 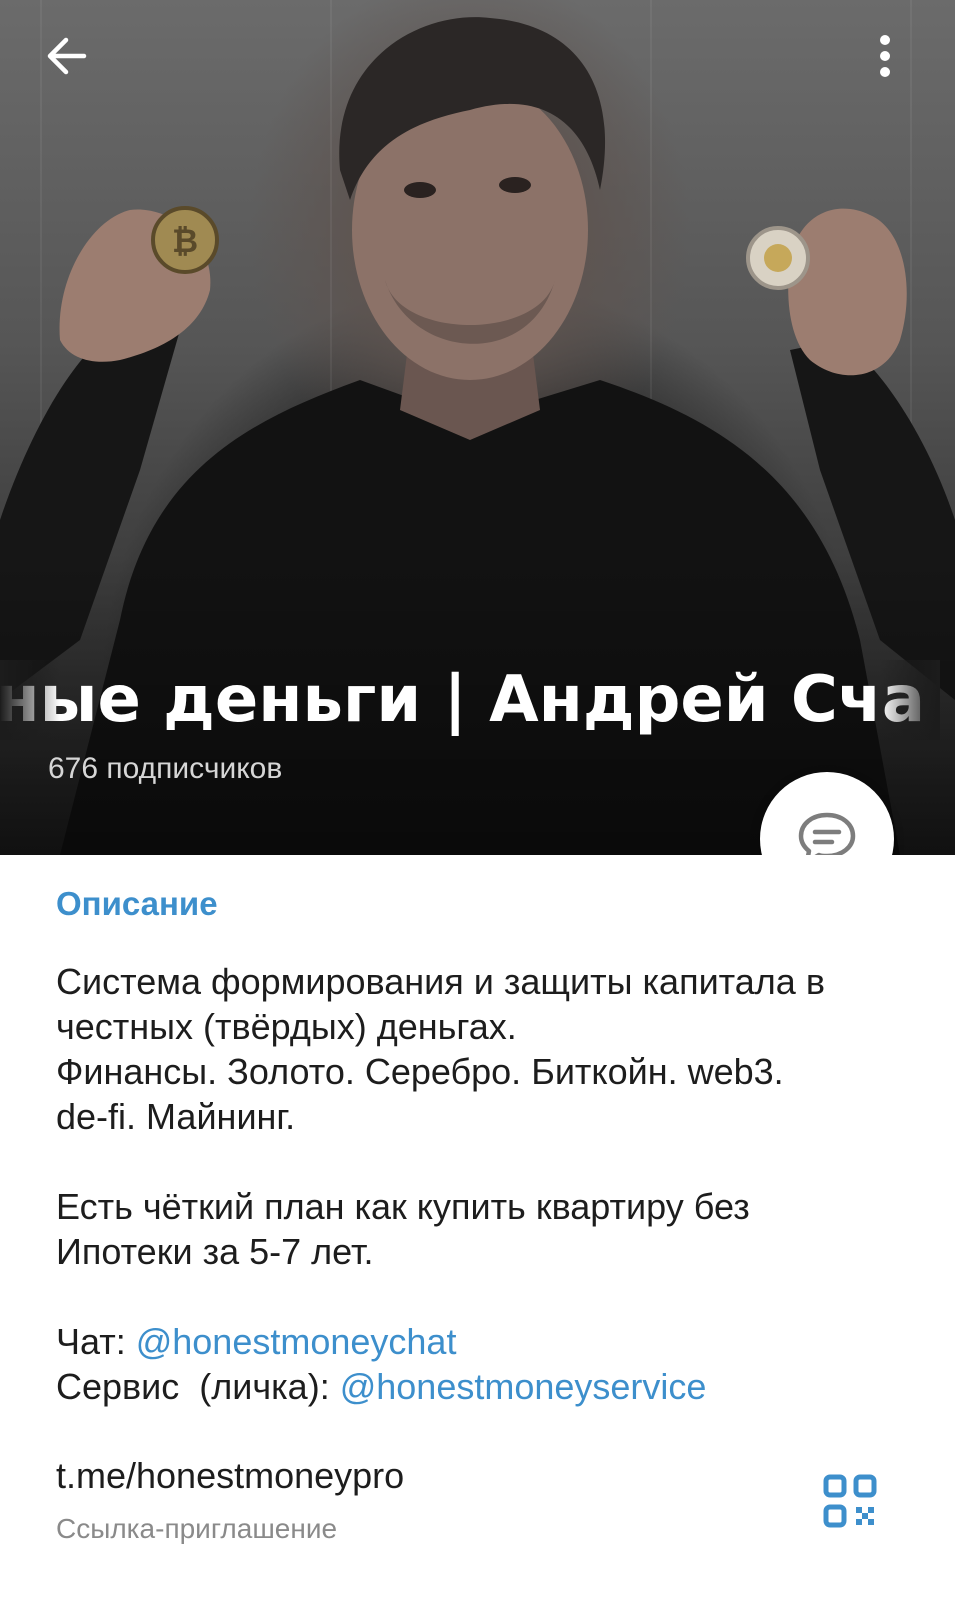 What do you see at coordinates (910, 700) in the screenshot?
I see `title-fade-right` at bounding box center [910, 700].